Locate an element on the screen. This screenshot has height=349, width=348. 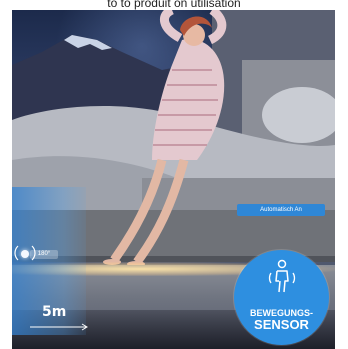
sensor-angle-label: 180° is located at coordinates (44, 254).